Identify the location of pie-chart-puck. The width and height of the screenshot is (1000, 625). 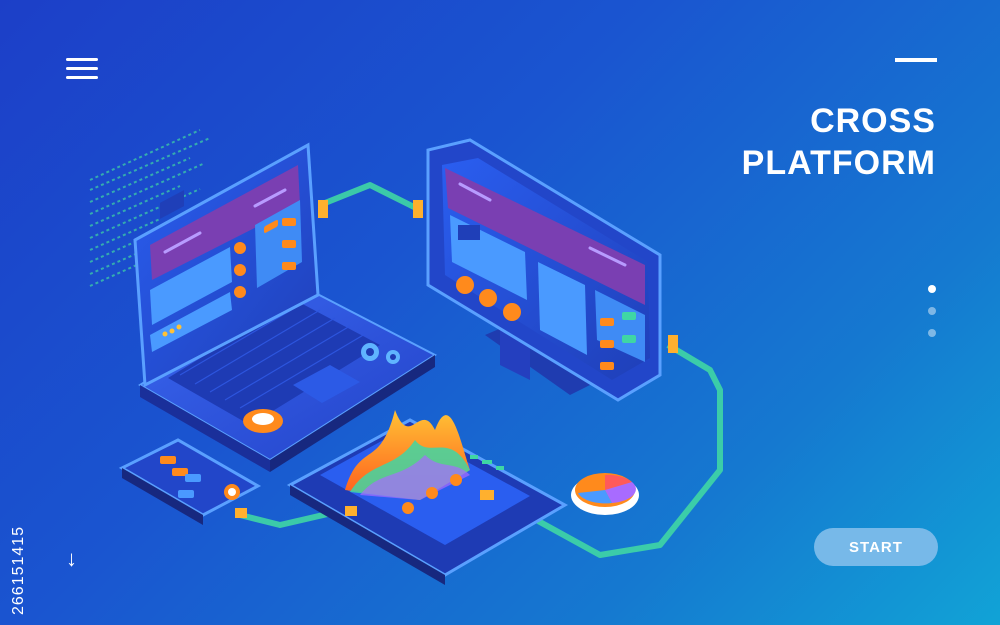
(605, 494).